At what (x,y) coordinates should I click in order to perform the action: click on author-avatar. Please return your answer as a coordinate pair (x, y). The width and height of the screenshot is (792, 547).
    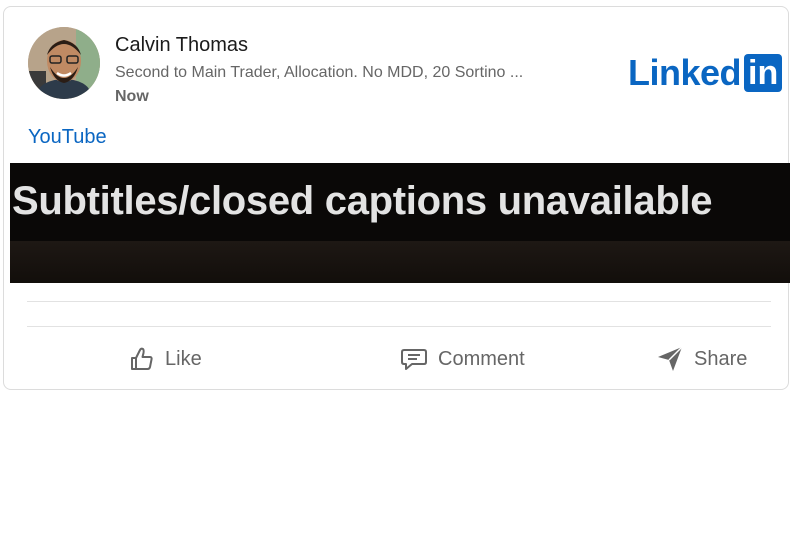
    Looking at the image, I should click on (64, 63).